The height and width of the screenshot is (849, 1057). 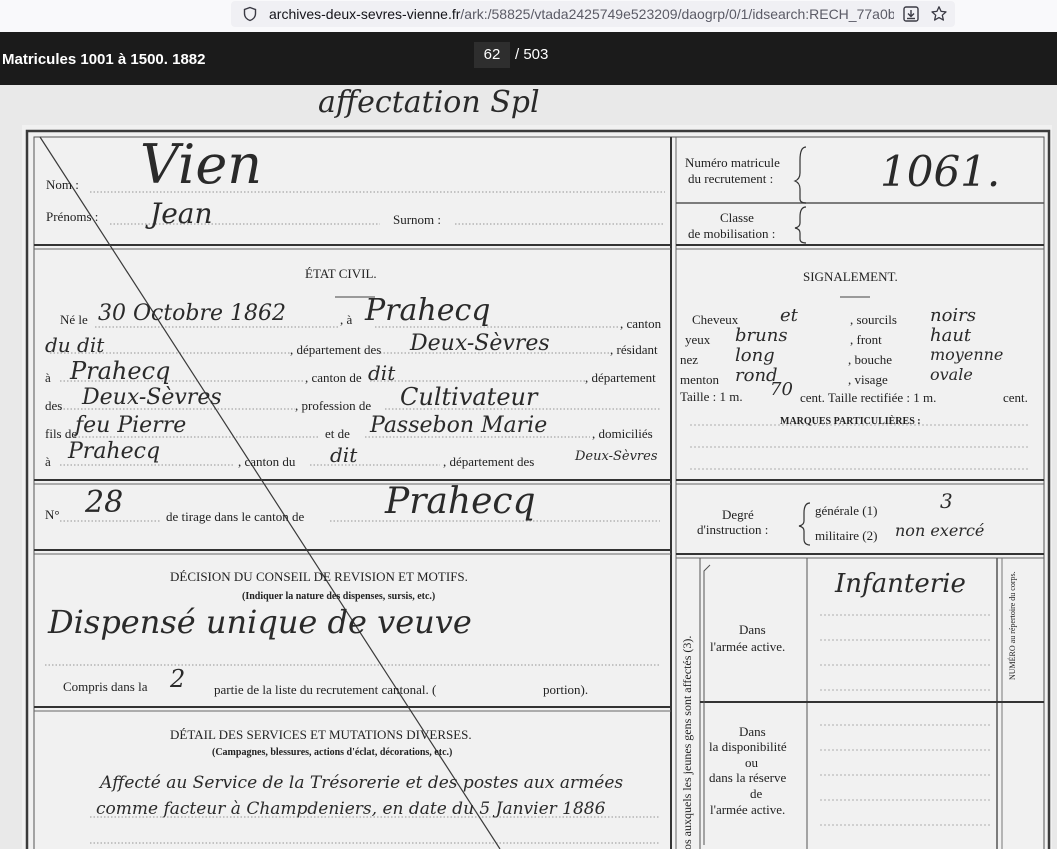 What do you see at coordinates (489, 461) in the screenshot?
I see `departement-des2-label: , département des` at bounding box center [489, 461].